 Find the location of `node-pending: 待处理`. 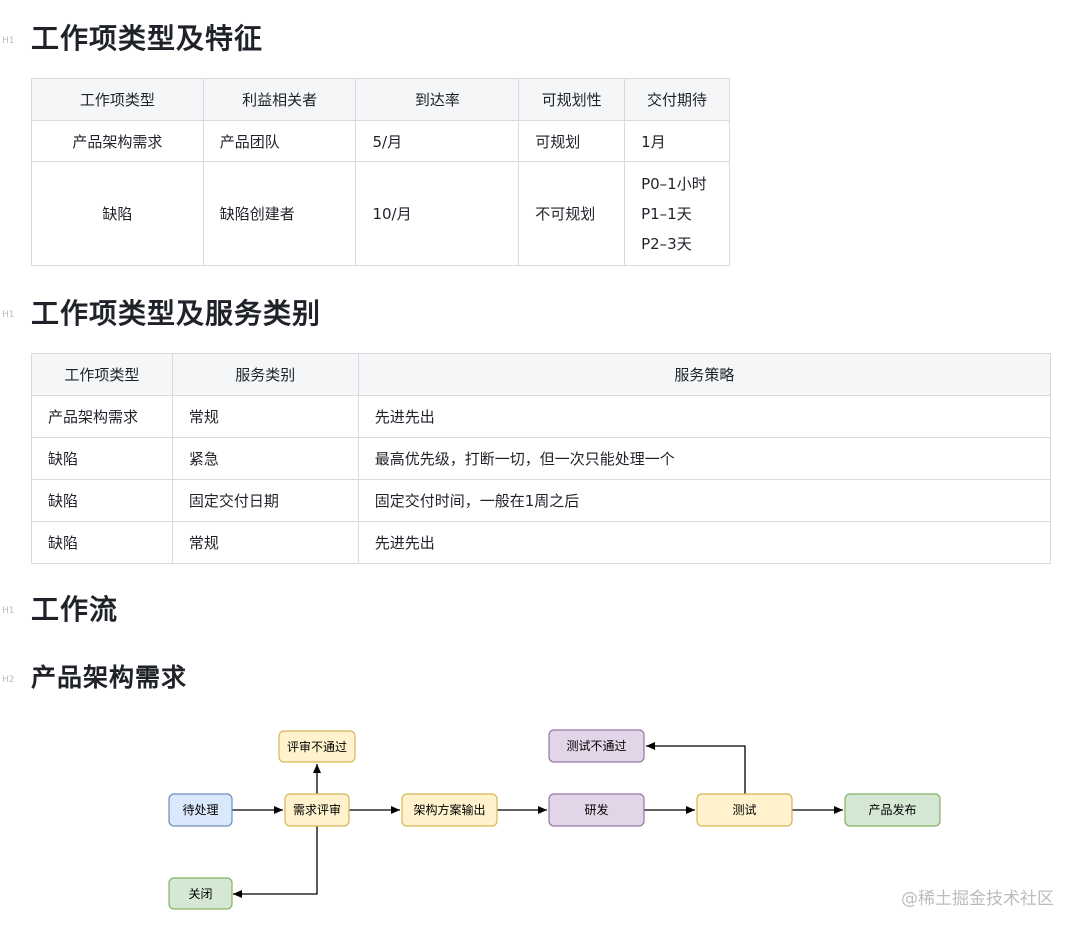

node-pending: 待处理 is located at coordinates (200, 810).